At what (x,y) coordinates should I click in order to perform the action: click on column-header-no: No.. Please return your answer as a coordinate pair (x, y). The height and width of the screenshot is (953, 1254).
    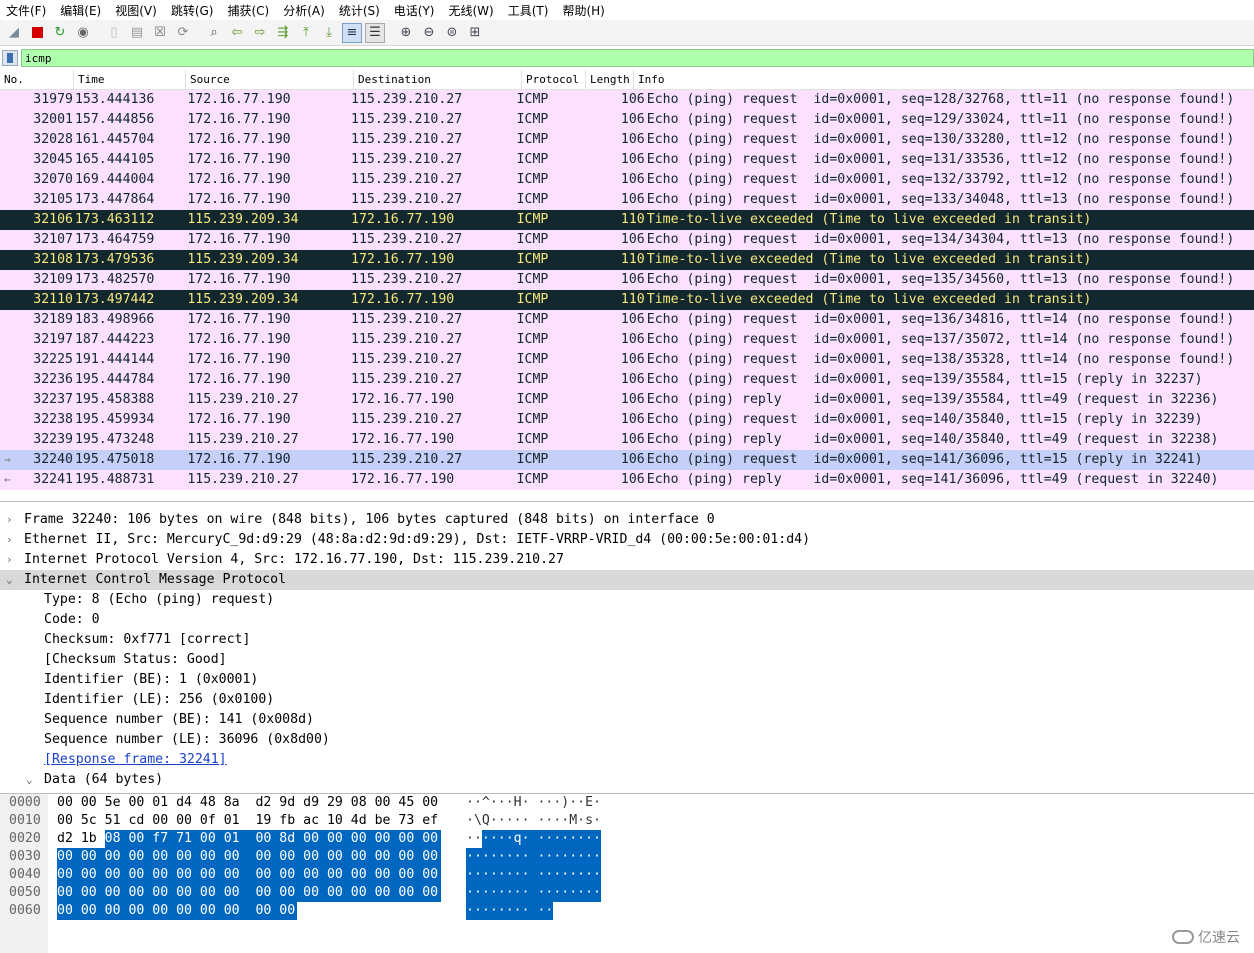
    Looking at the image, I should click on (37, 79).